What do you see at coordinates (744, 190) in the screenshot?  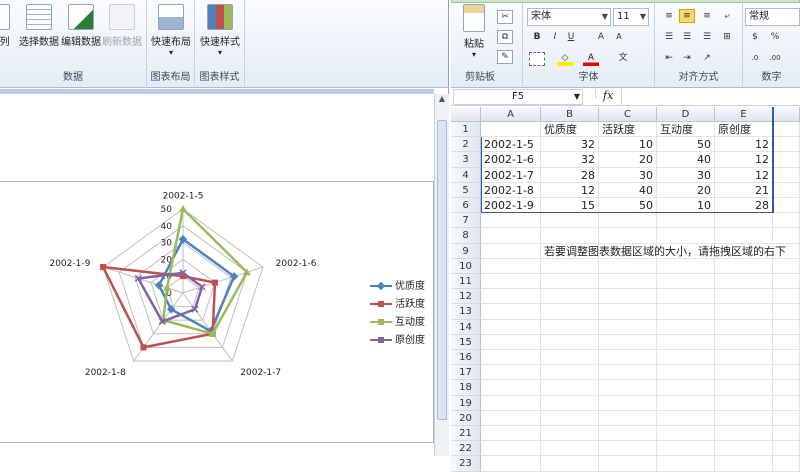 I see `cell: 21` at bounding box center [744, 190].